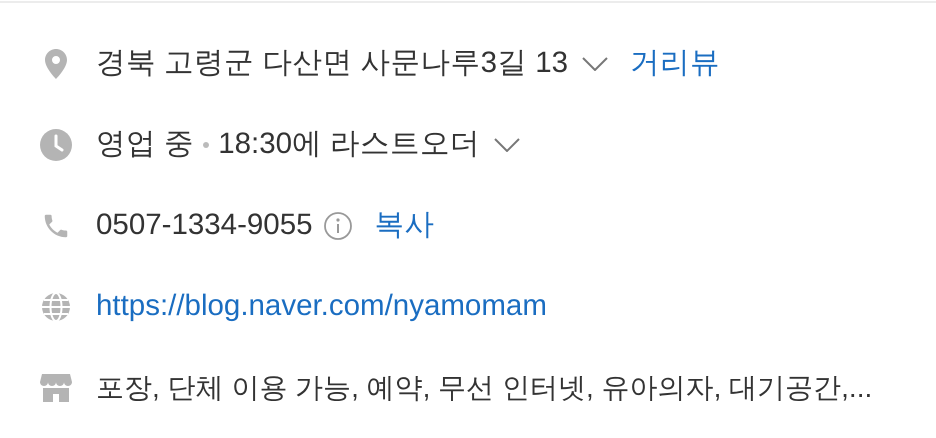  I want to click on address-text: 경북 고령군 다산면 사문나루3길 13, so click(332, 63).